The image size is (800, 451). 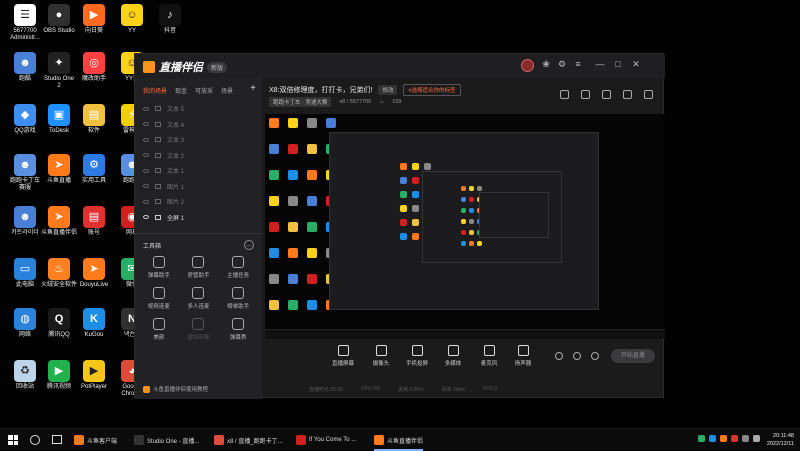 I want to click on tool-label: 多人连麦, so click(x=198, y=307).